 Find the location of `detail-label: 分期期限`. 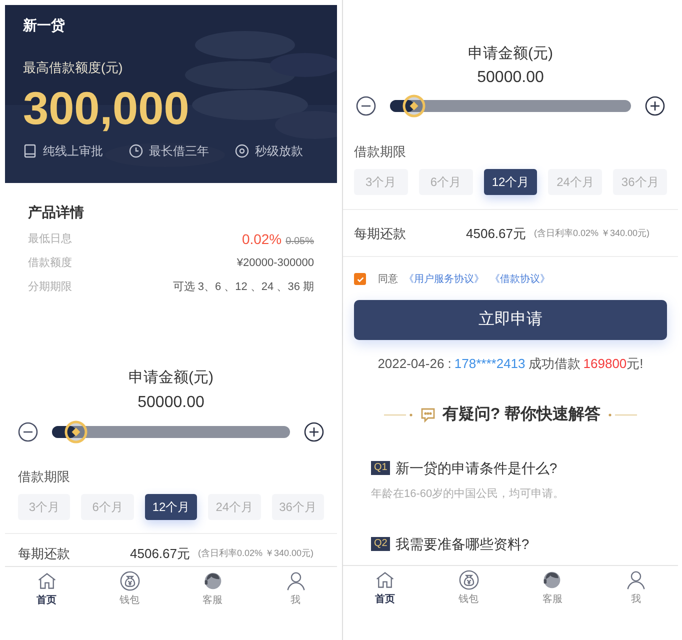

detail-label: 分期期限 is located at coordinates (50, 287).